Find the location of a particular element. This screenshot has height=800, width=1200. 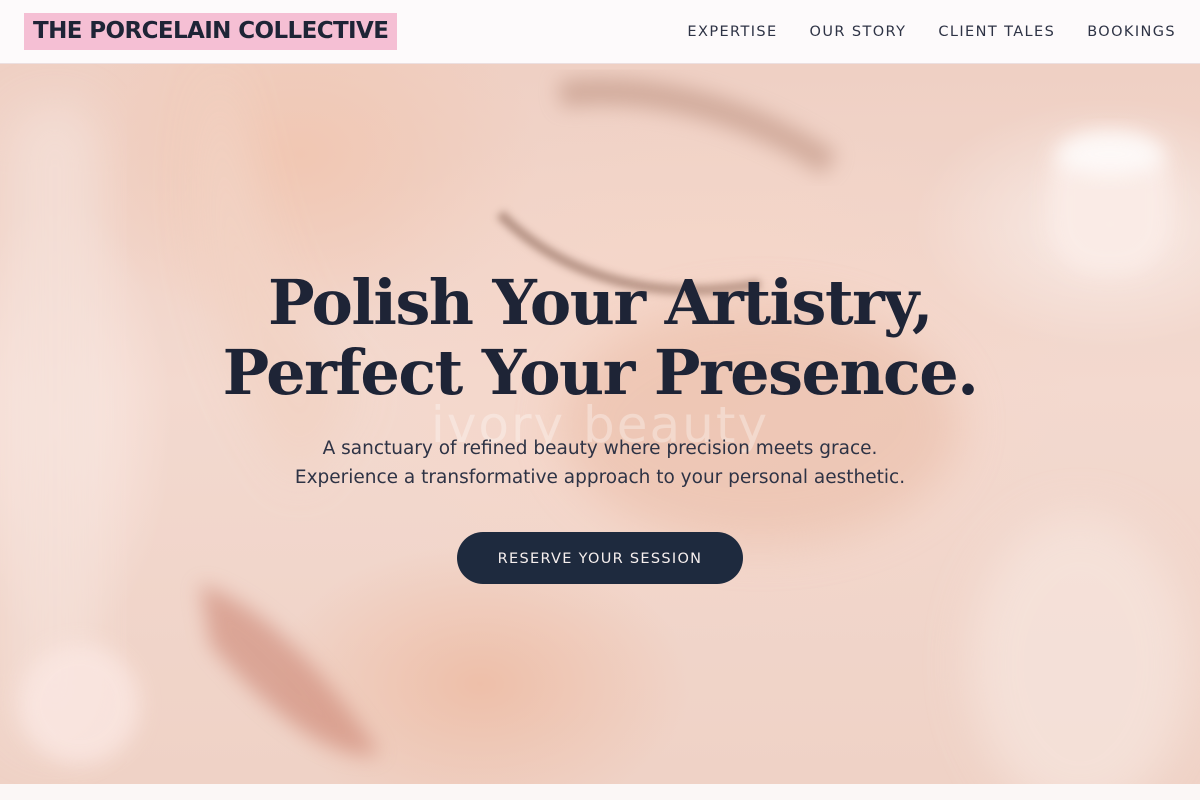

nav-link-expertise: EXPERTISE is located at coordinates (732, 32).